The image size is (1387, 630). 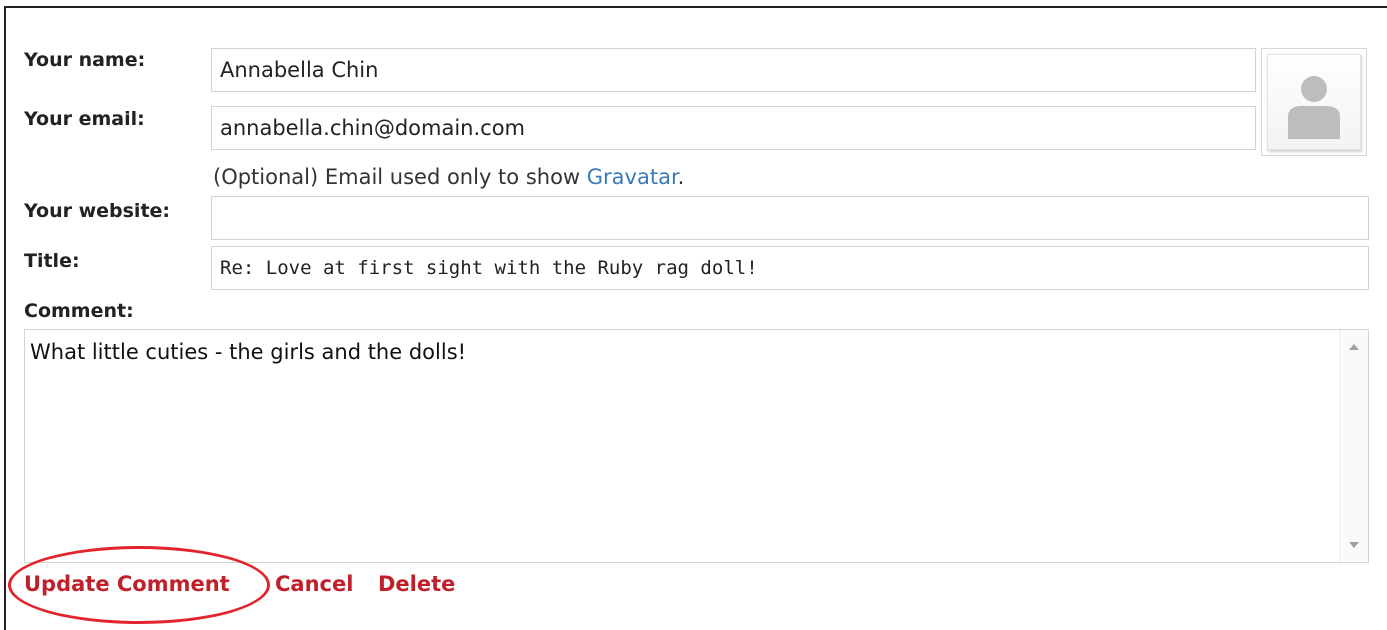 What do you see at coordinates (372, 128) in the screenshot?
I see `email-field-value: annabella.chin@domain.com` at bounding box center [372, 128].